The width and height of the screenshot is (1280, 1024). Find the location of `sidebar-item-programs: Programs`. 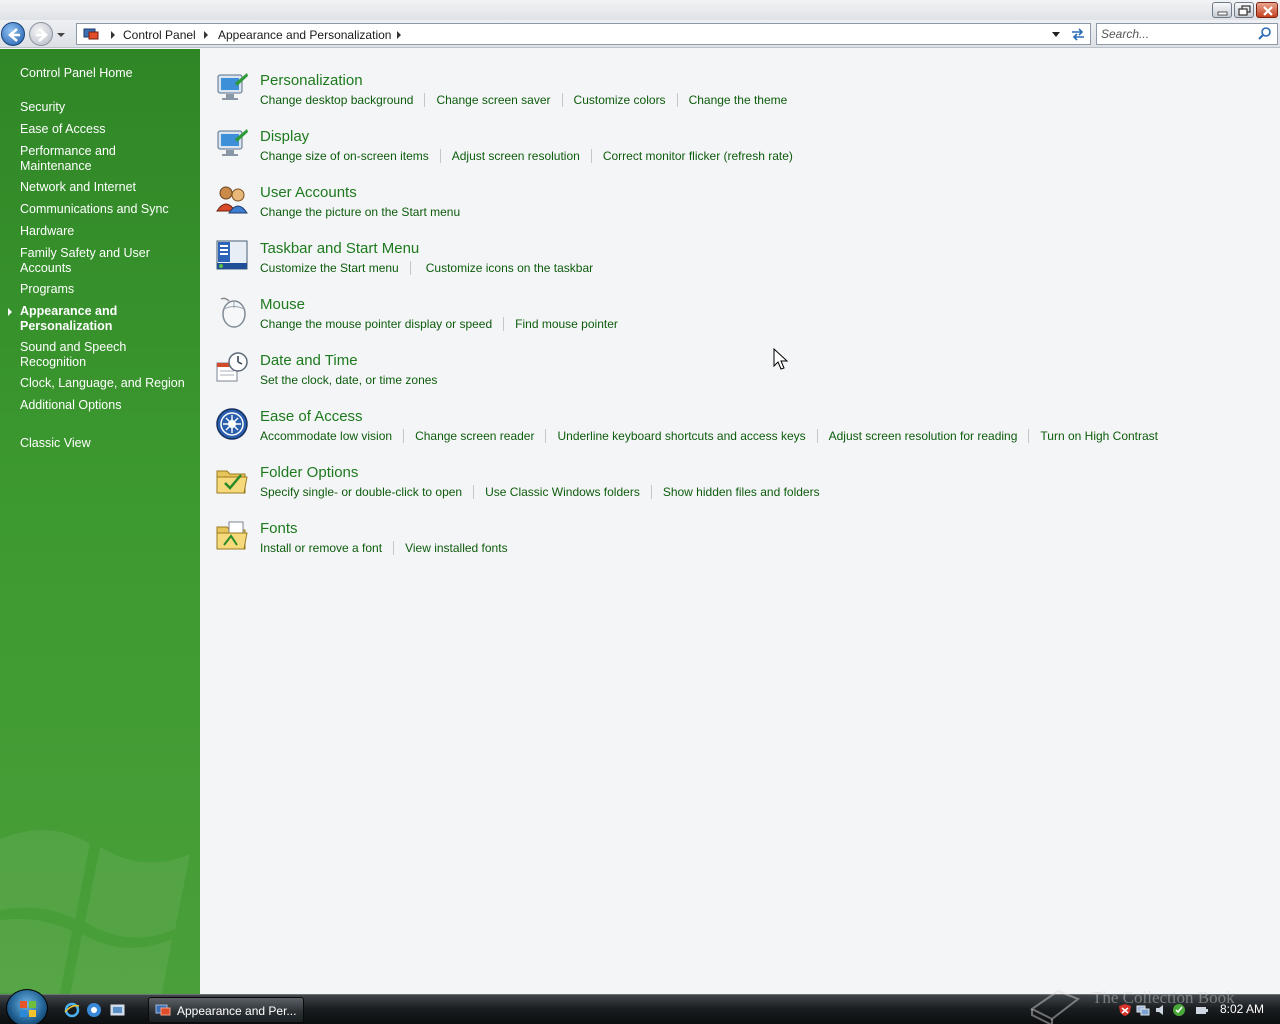

sidebar-item-programs: Programs is located at coordinates (106, 289).